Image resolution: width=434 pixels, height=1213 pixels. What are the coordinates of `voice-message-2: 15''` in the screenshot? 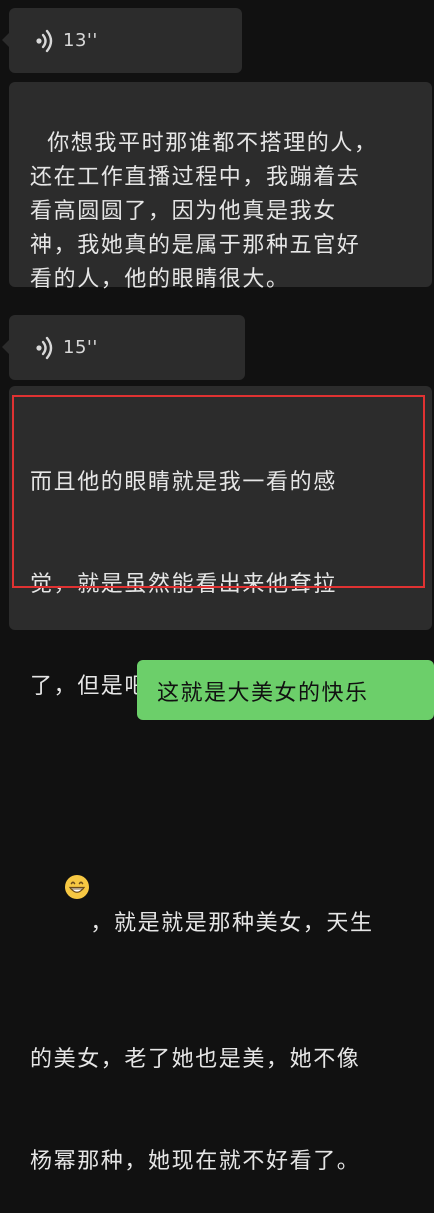 It's located at (123, 347).